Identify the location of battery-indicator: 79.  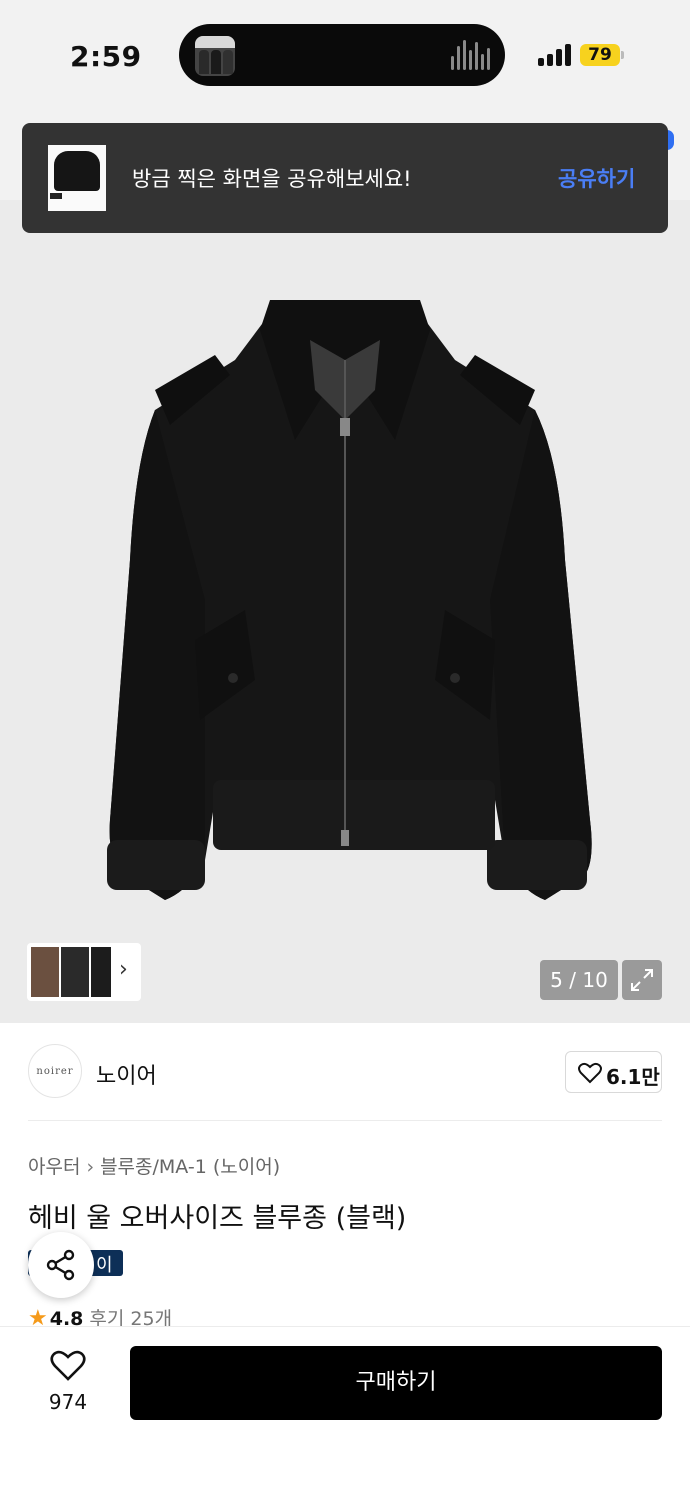
(600, 55).